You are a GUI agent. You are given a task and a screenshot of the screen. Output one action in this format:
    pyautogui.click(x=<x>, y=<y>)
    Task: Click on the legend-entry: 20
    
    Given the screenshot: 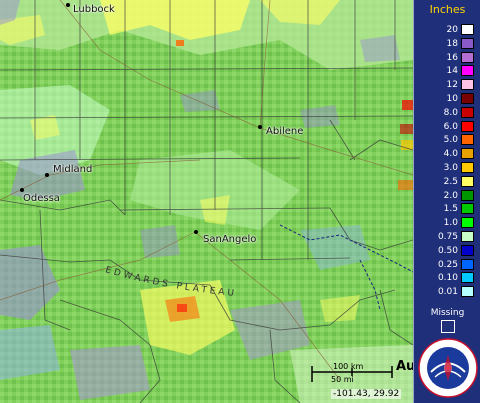 What is the action you would take?
    pyautogui.click(x=447, y=30)
    